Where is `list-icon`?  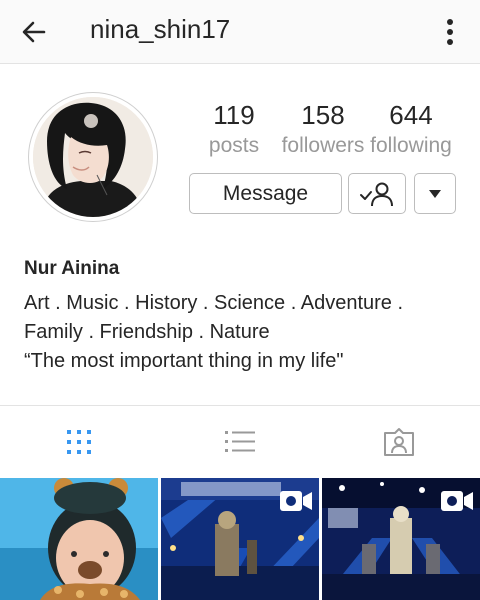
list-icon is located at coordinates (240, 441).